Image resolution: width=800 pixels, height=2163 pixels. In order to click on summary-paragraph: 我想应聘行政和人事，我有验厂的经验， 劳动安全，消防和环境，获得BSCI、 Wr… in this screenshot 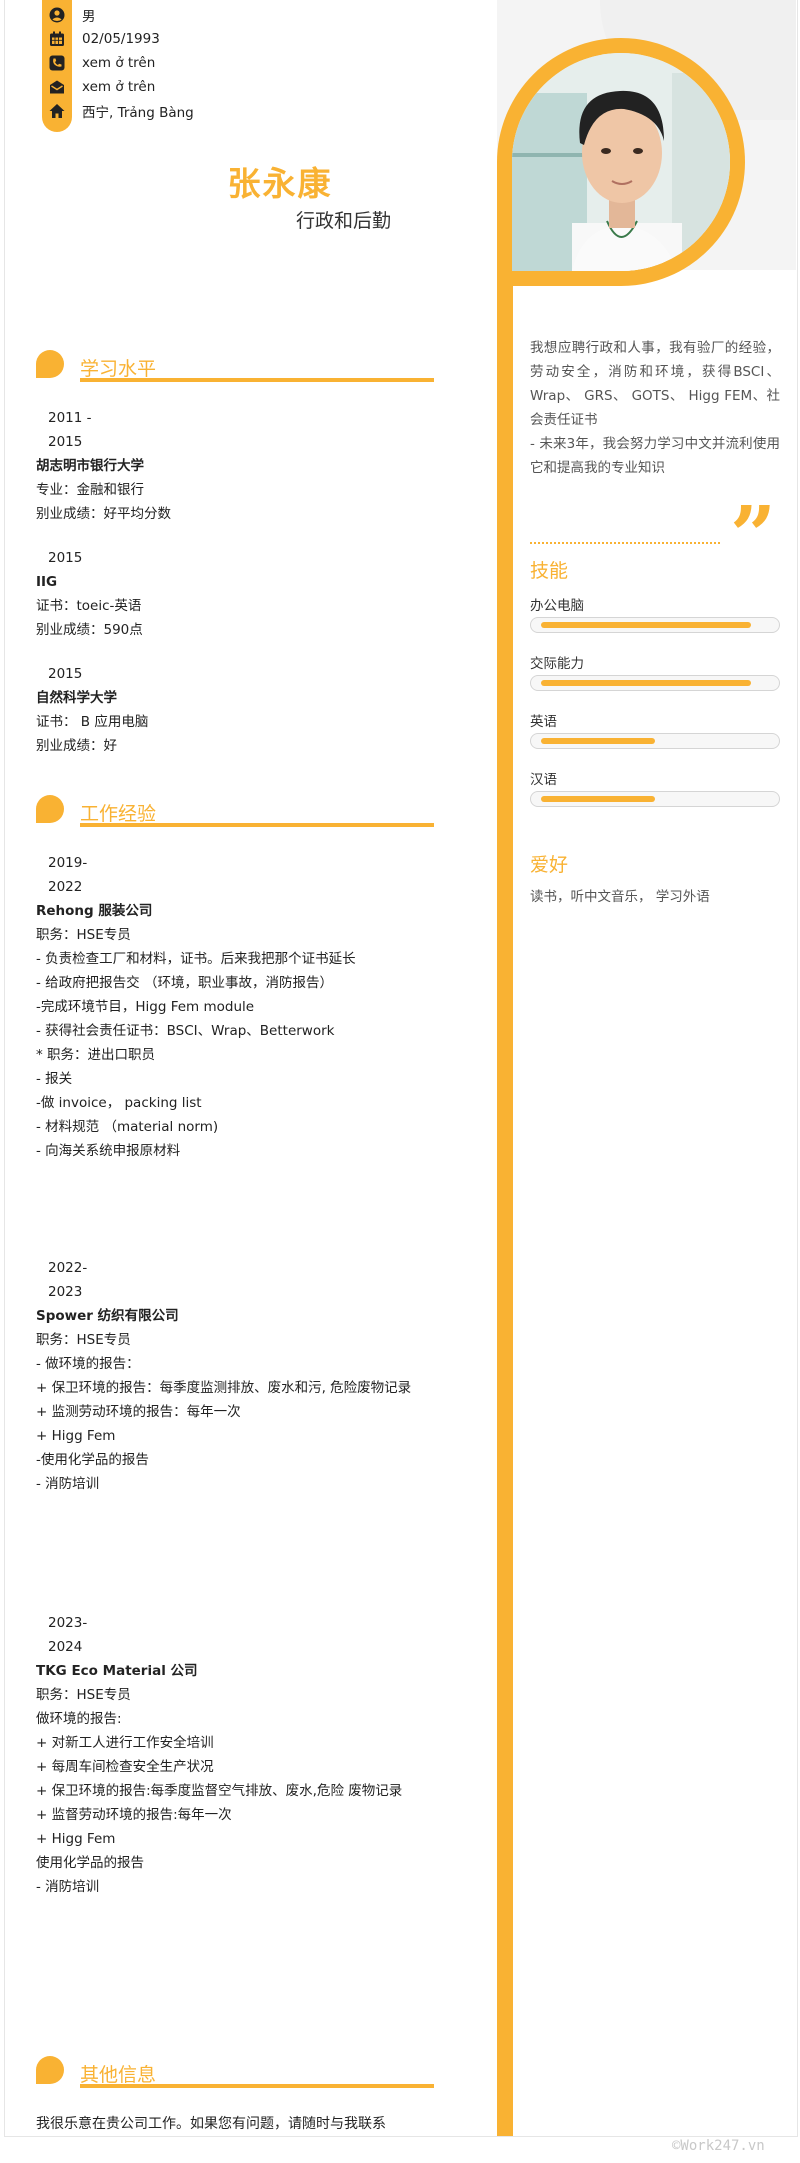, I will do `click(655, 384)`.